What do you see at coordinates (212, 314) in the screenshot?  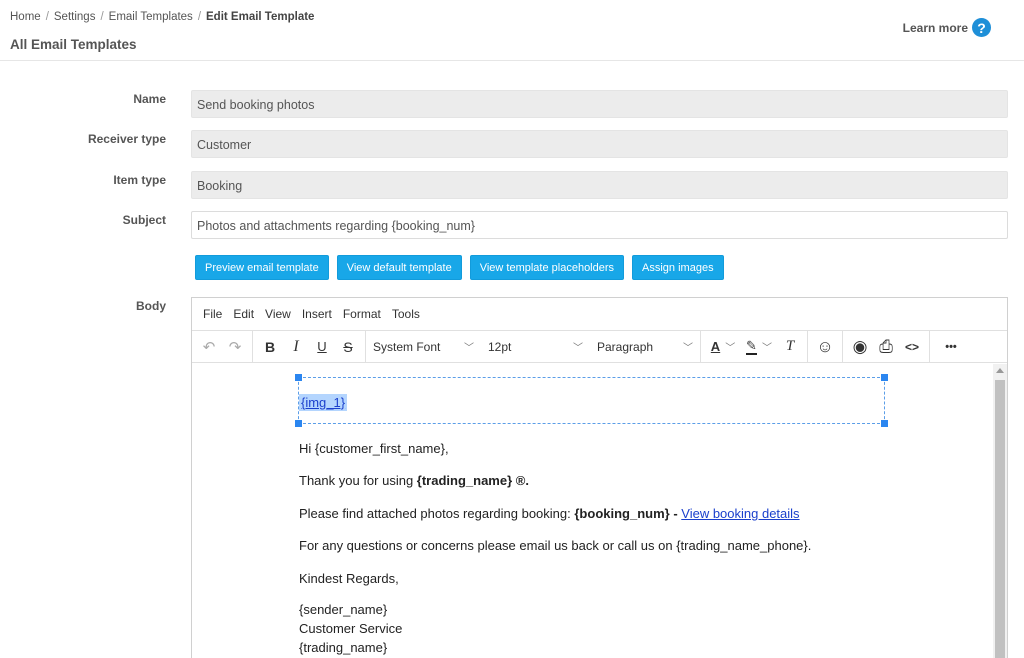 I see `menu-file: File` at bounding box center [212, 314].